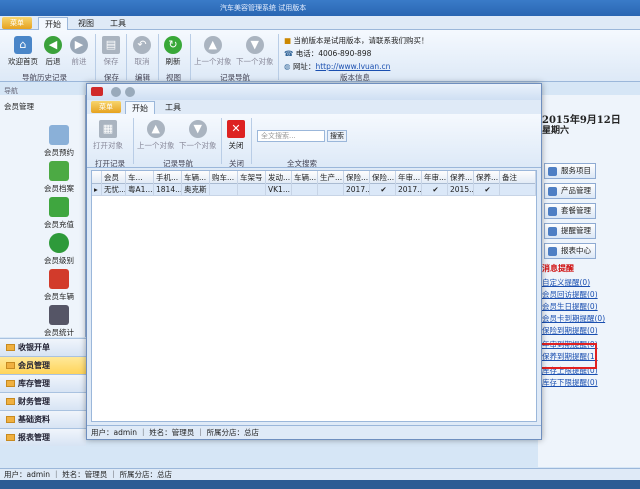 The width and height of the screenshot is (640, 489). What do you see at coordinates (106, 107) in the screenshot?
I see `dialog-file-menu: 菜单` at bounding box center [106, 107].